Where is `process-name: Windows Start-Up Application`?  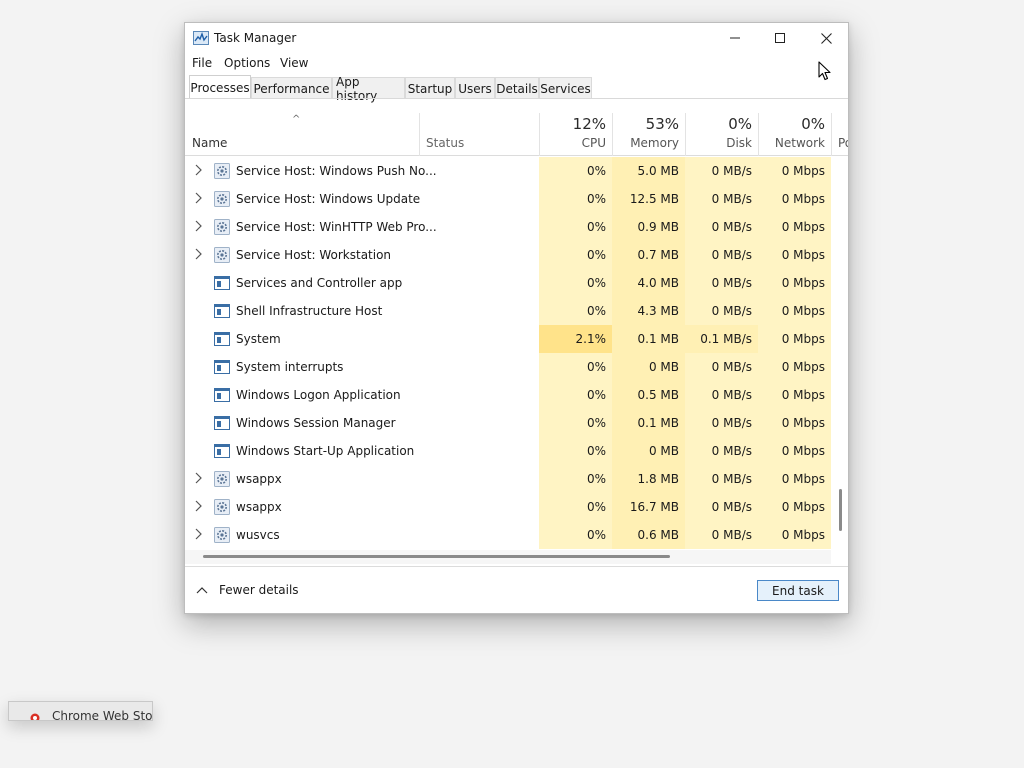
process-name: Windows Start-Up Application is located at coordinates (325, 451).